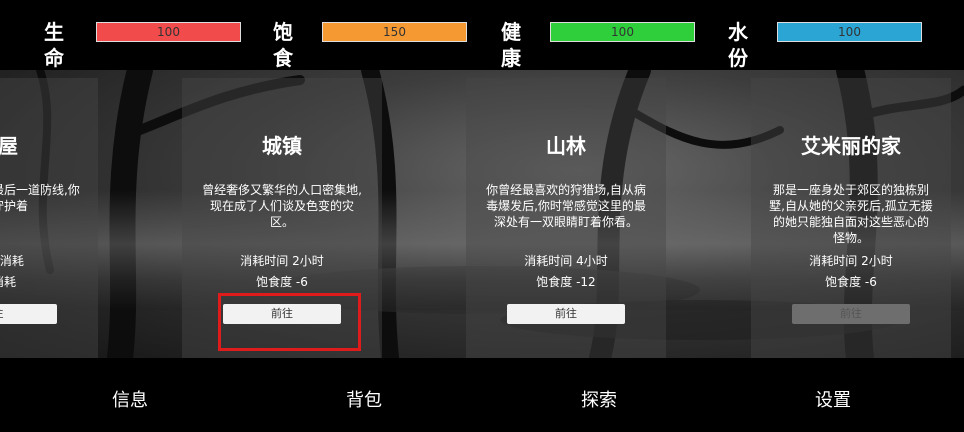  I want to click on card-title: 城镇, so click(282, 146).